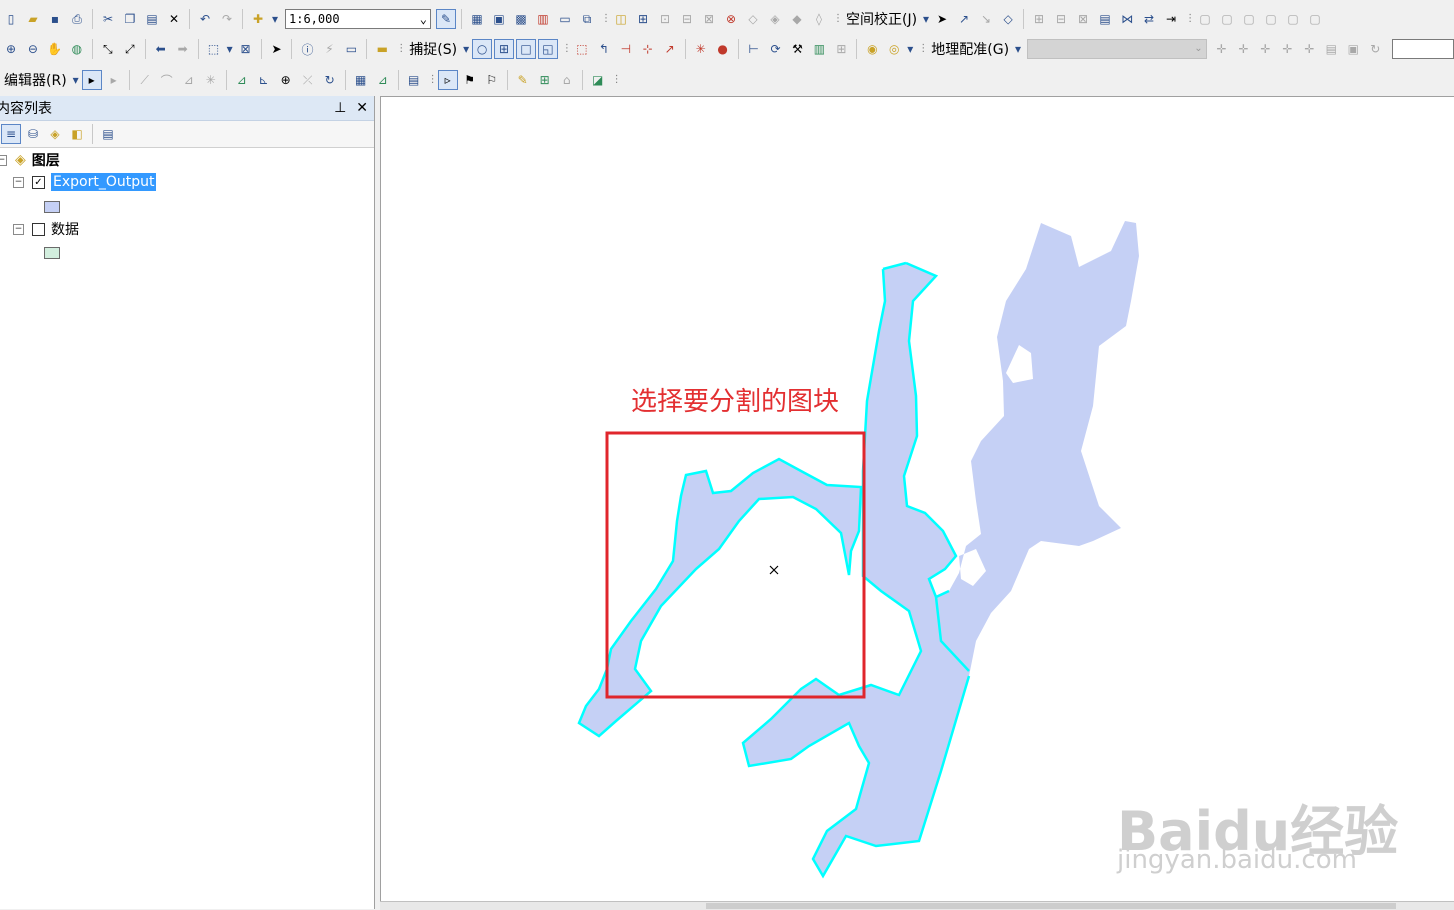 The width and height of the screenshot is (1454, 910). Describe the element at coordinates (731, 19) in the screenshot. I see `error-inspector-icon: ⊗` at that location.